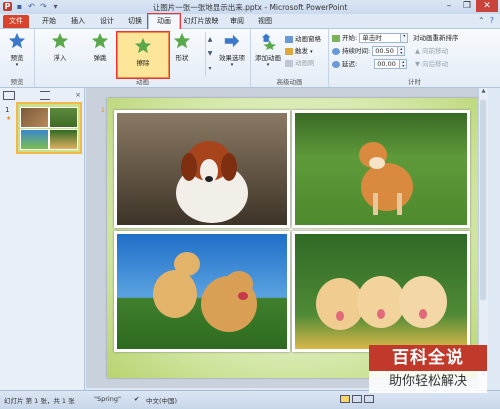 The height and width of the screenshot is (409, 500). I want to click on dog-brown-white-image, so click(212, 182).